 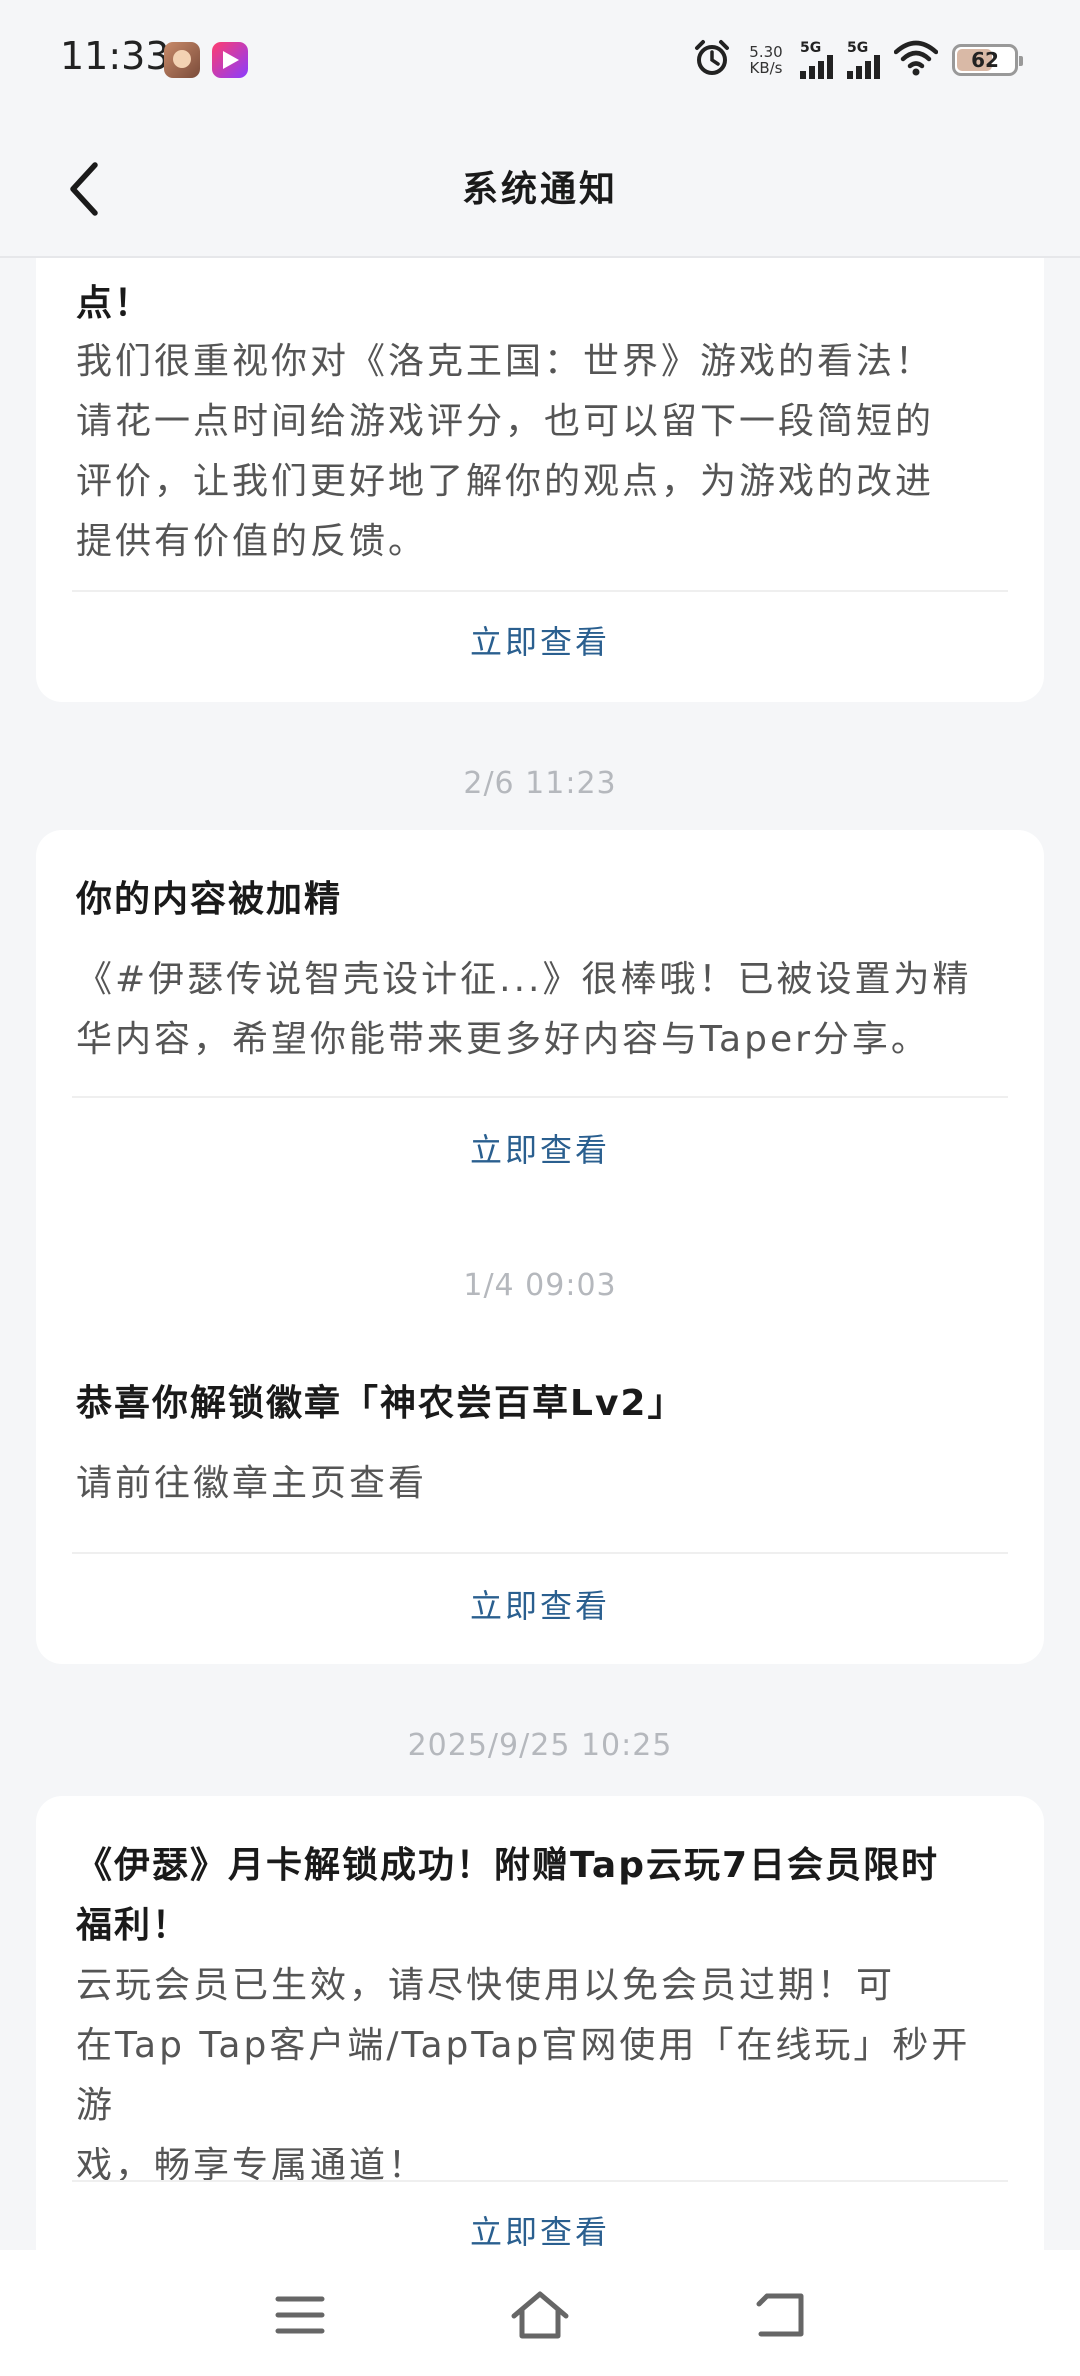 What do you see at coordinates (523, 2075) in the screenshot?
I see `body-line: 在Tap Tap客户端/TapTap官网使用「在线玩」秒开游` at bounding box center [523, 2075].